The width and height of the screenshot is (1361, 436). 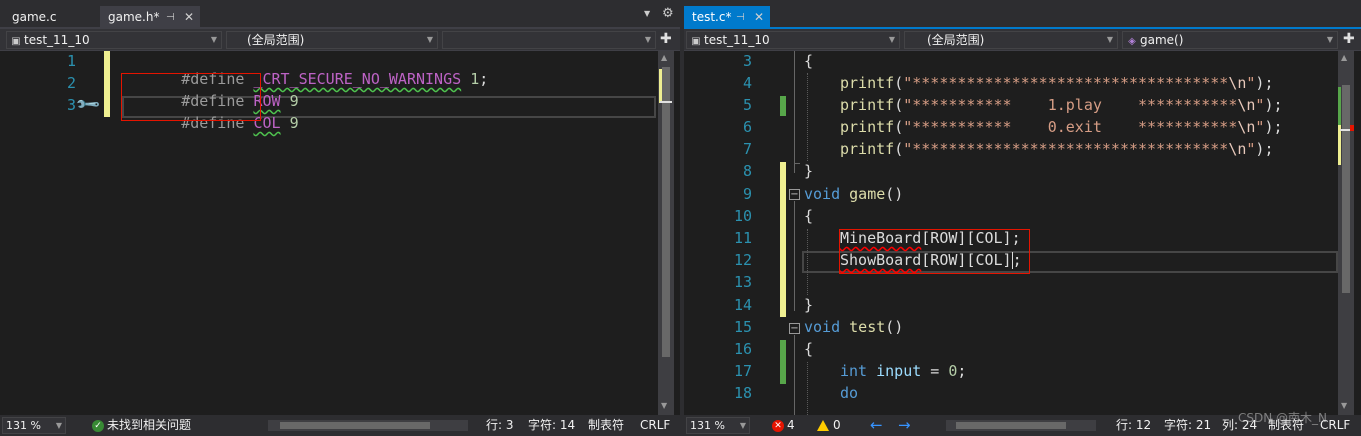 What do you see at coordinates (876, 425) in the screenshot?
I see `arrow-left-icon: ←` at bounding box center [876, 425].